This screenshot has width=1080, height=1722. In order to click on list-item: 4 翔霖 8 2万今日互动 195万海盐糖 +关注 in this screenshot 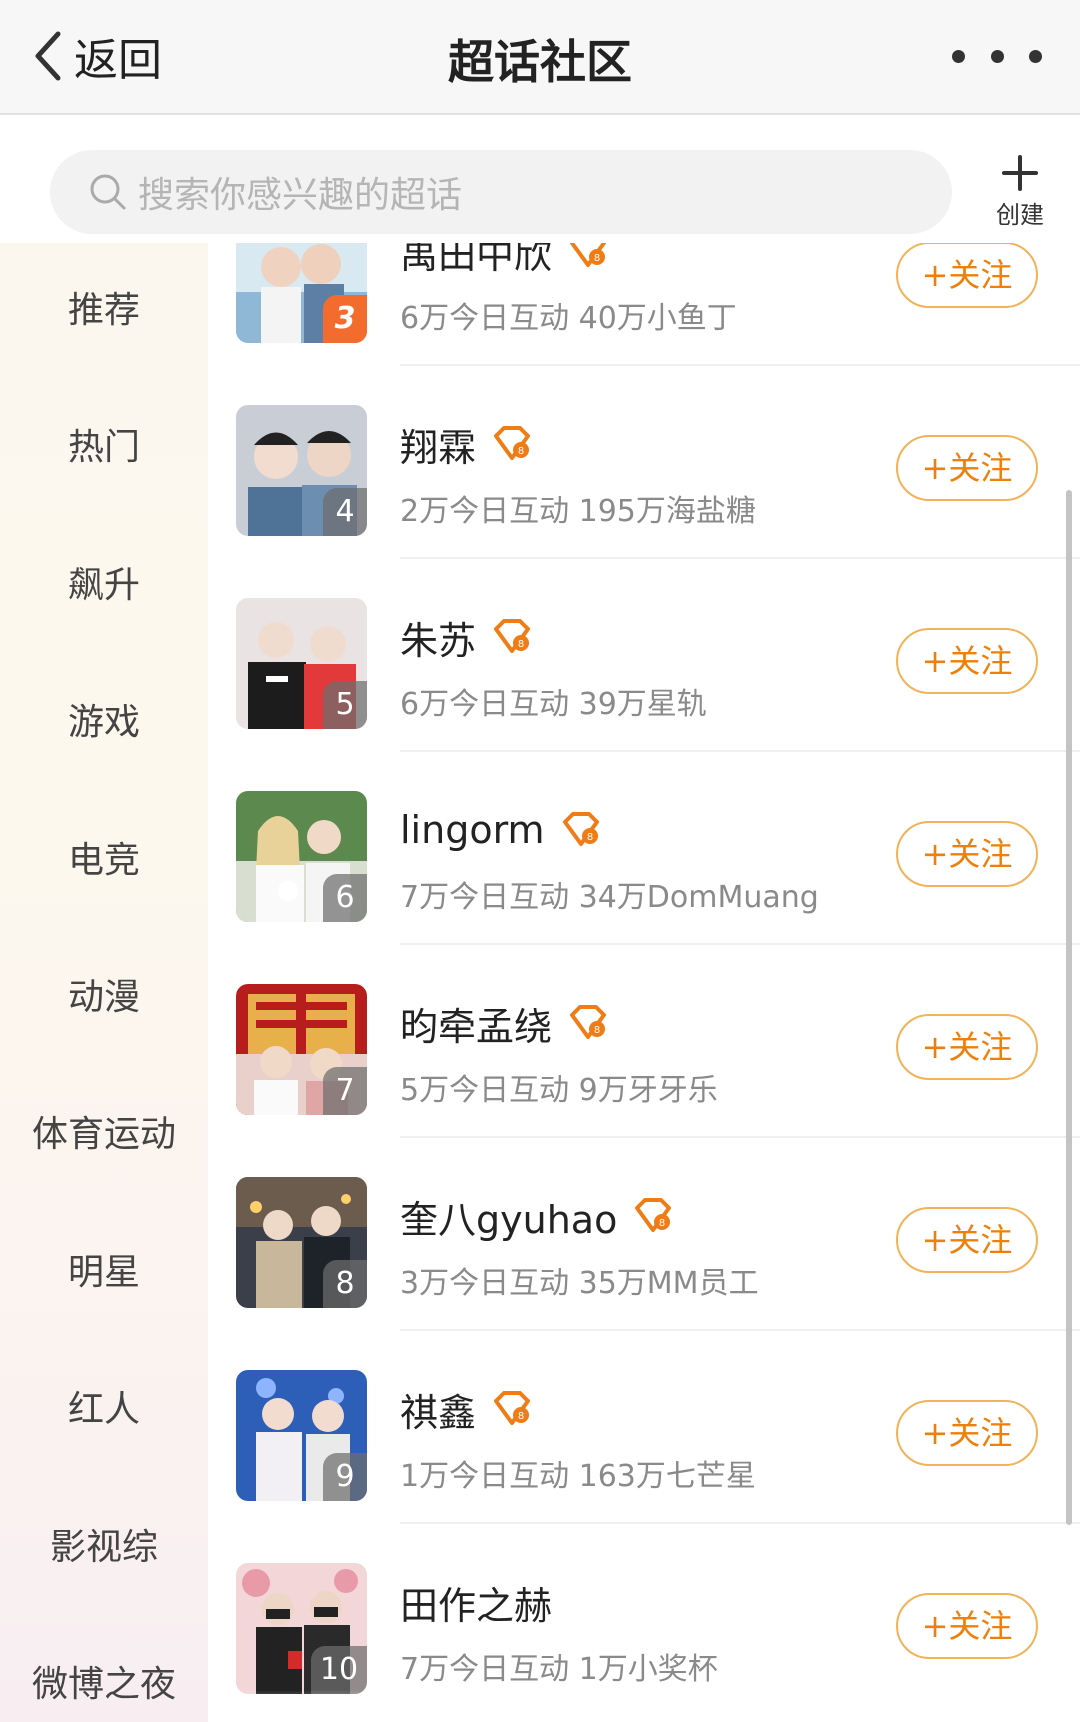, I will do `click(644, 462)`.